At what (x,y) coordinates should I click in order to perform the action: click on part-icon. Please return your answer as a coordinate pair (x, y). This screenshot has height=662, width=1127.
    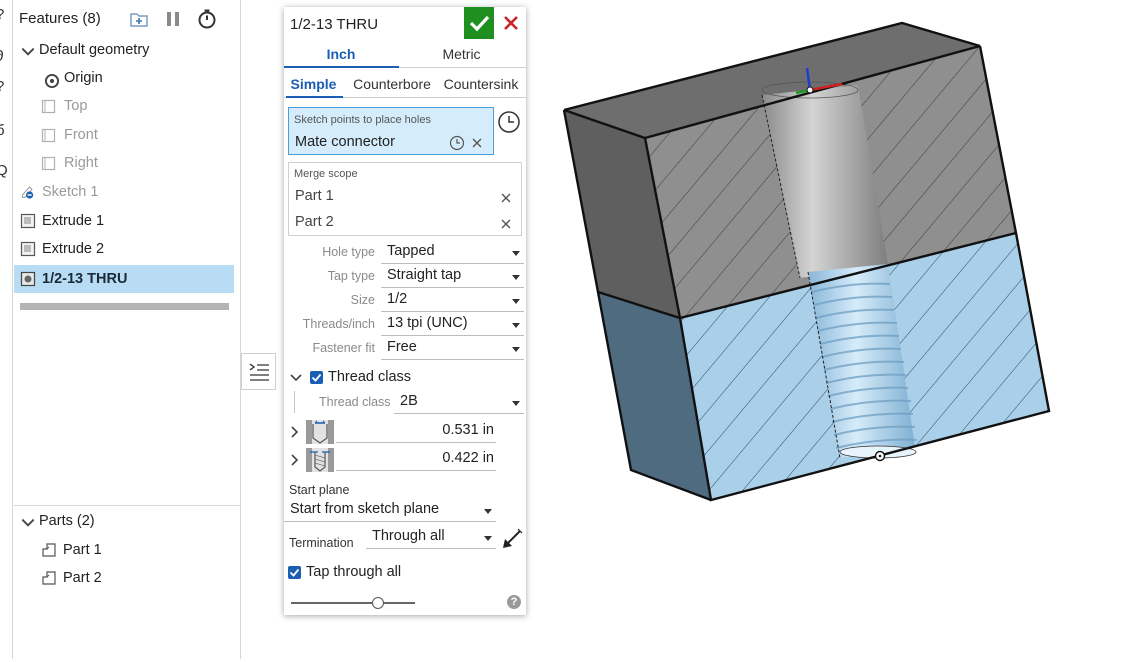
    Looking at the image, I should click on (49, 578).